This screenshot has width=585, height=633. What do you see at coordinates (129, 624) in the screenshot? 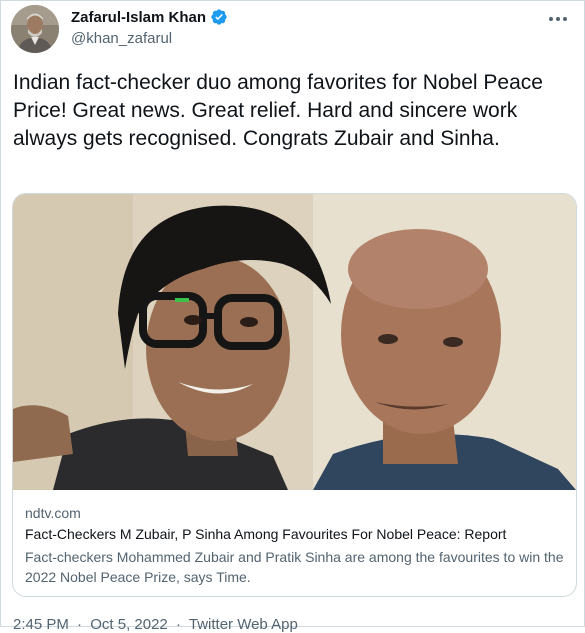
I see `tweet-date: Oct 5, 2022` at bounding box center [129, 624].